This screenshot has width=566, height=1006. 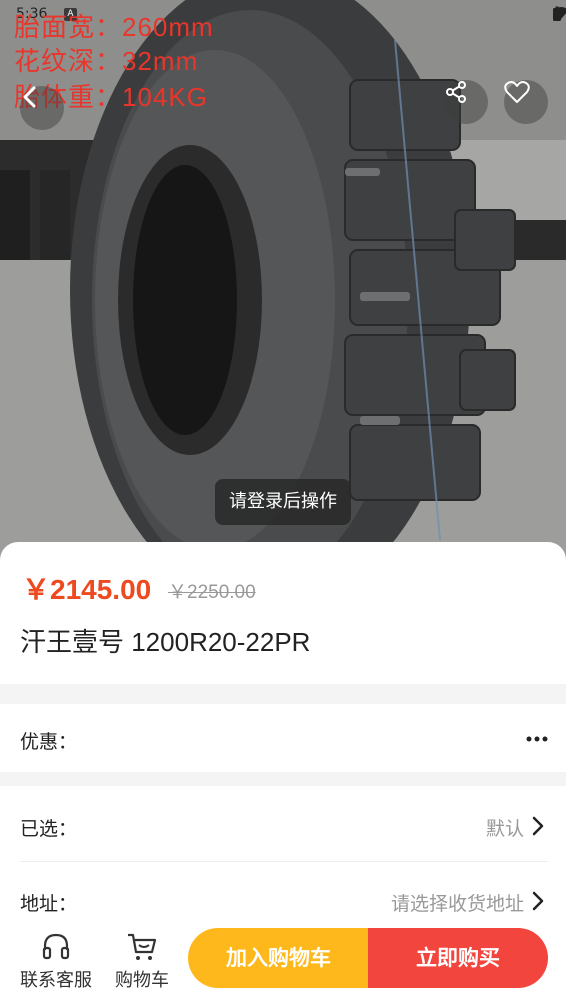 What do you see at coordinates (49, 829) in the screenshot?
I see `selected-label: 已选：` at bounding box center [49, 829].